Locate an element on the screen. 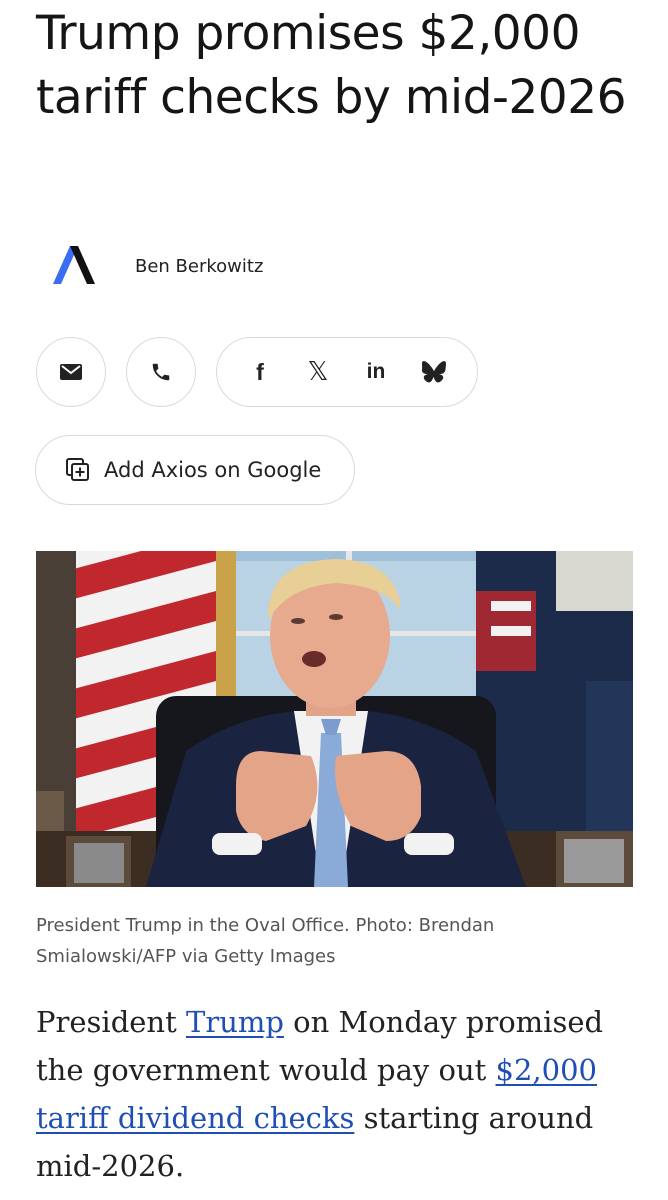  add-axios-on-google-label: Add Axios on Google is located at coordinates (213, 470).